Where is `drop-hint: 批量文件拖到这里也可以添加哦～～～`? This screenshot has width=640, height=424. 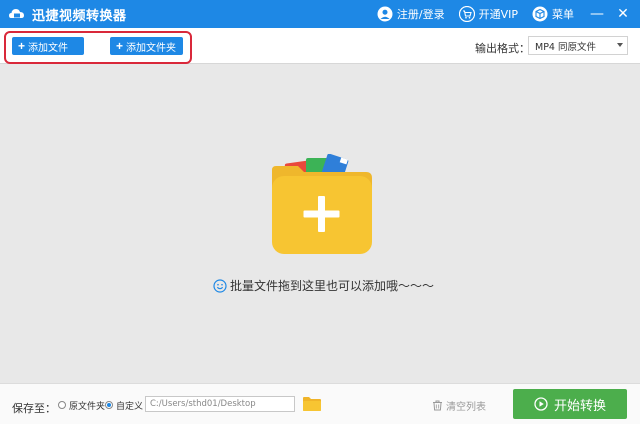 drop-hint: 批量文件拖到这里也可以添加哦～～～ is located at coordinates (323, 285).